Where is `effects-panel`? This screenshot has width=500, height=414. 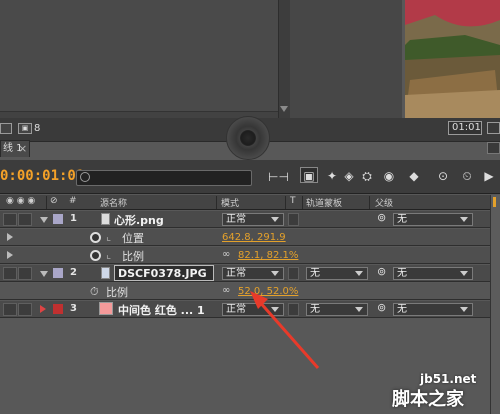
effects-panel is located at coordinates (346, 59).